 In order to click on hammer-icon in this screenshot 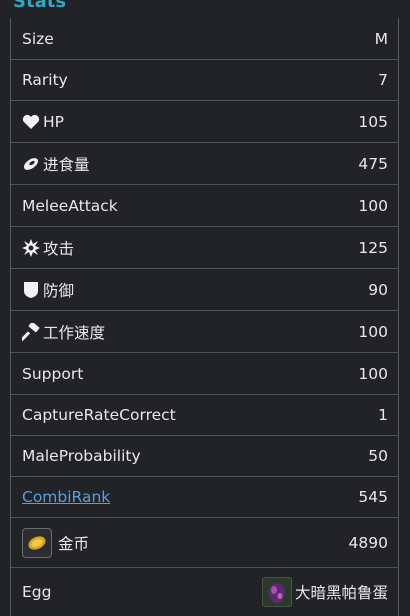, I will do `click(31, 331)`.